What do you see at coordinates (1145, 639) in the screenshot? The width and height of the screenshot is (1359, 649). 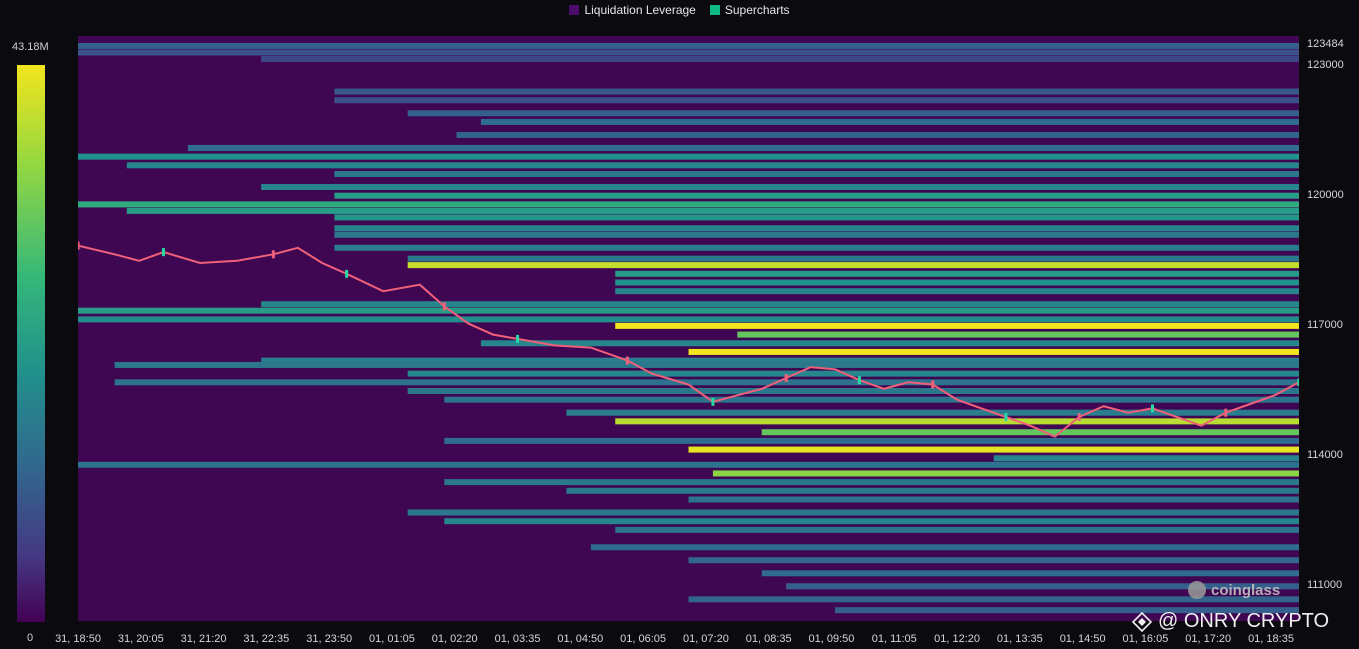 I see `x-tick-label: 01, 16:05` at bounding box center [1145, 639].